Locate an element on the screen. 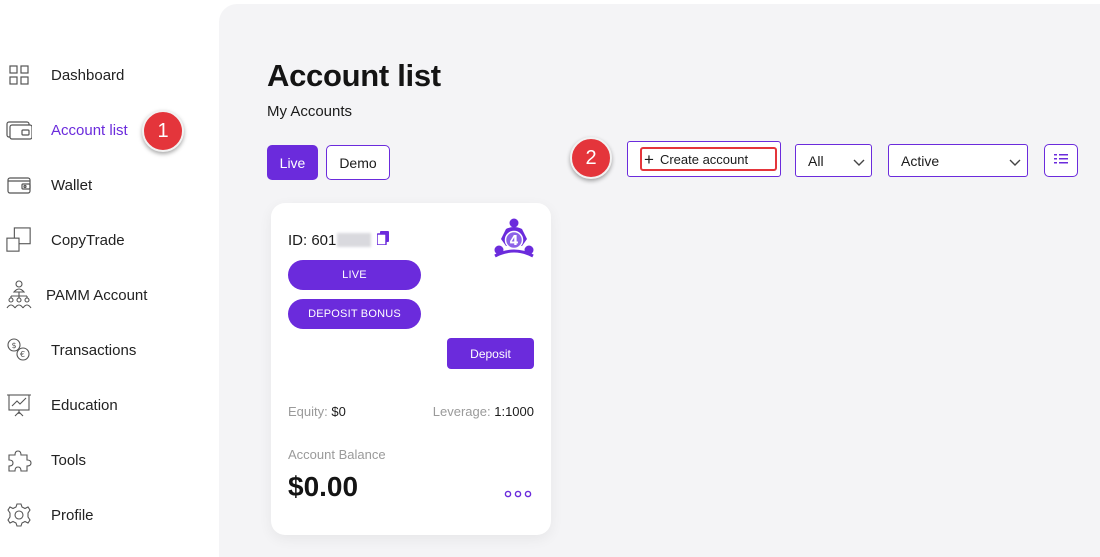  sidebar-item-transactions: $ € Transactions is located at coordinates (109, 350).